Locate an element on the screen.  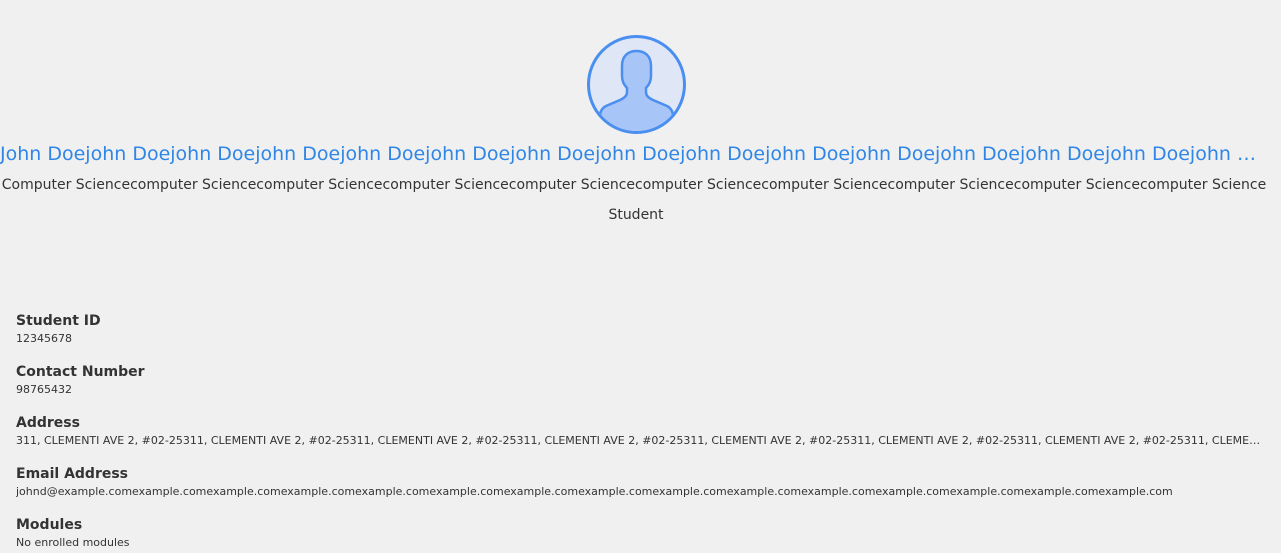
field-label: Student ID is located at coordinates (58, 321).